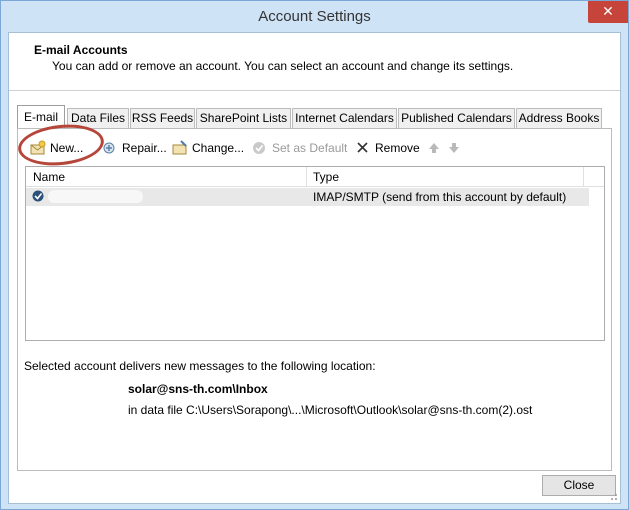  I want to click on window-title: Account Settings, so click(314, 16).